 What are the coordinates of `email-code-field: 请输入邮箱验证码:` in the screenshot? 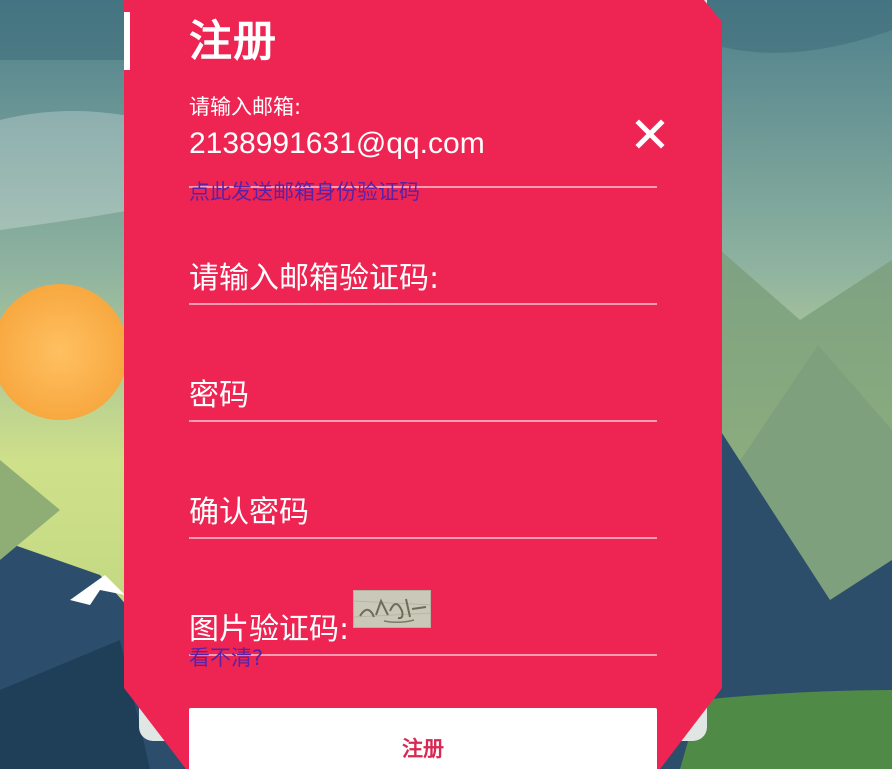 It's located at (423, 267).